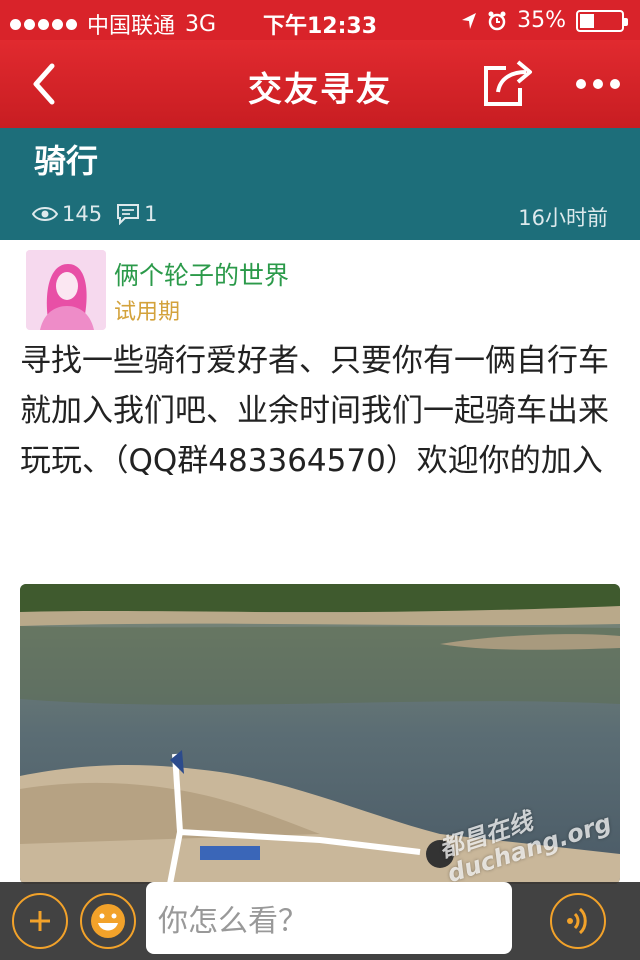  What do you see at coordinates (320, 184) in the screenshot?
I see `topic-header: 骑行 145 1 16小时前` at bounding box center [320, 184].